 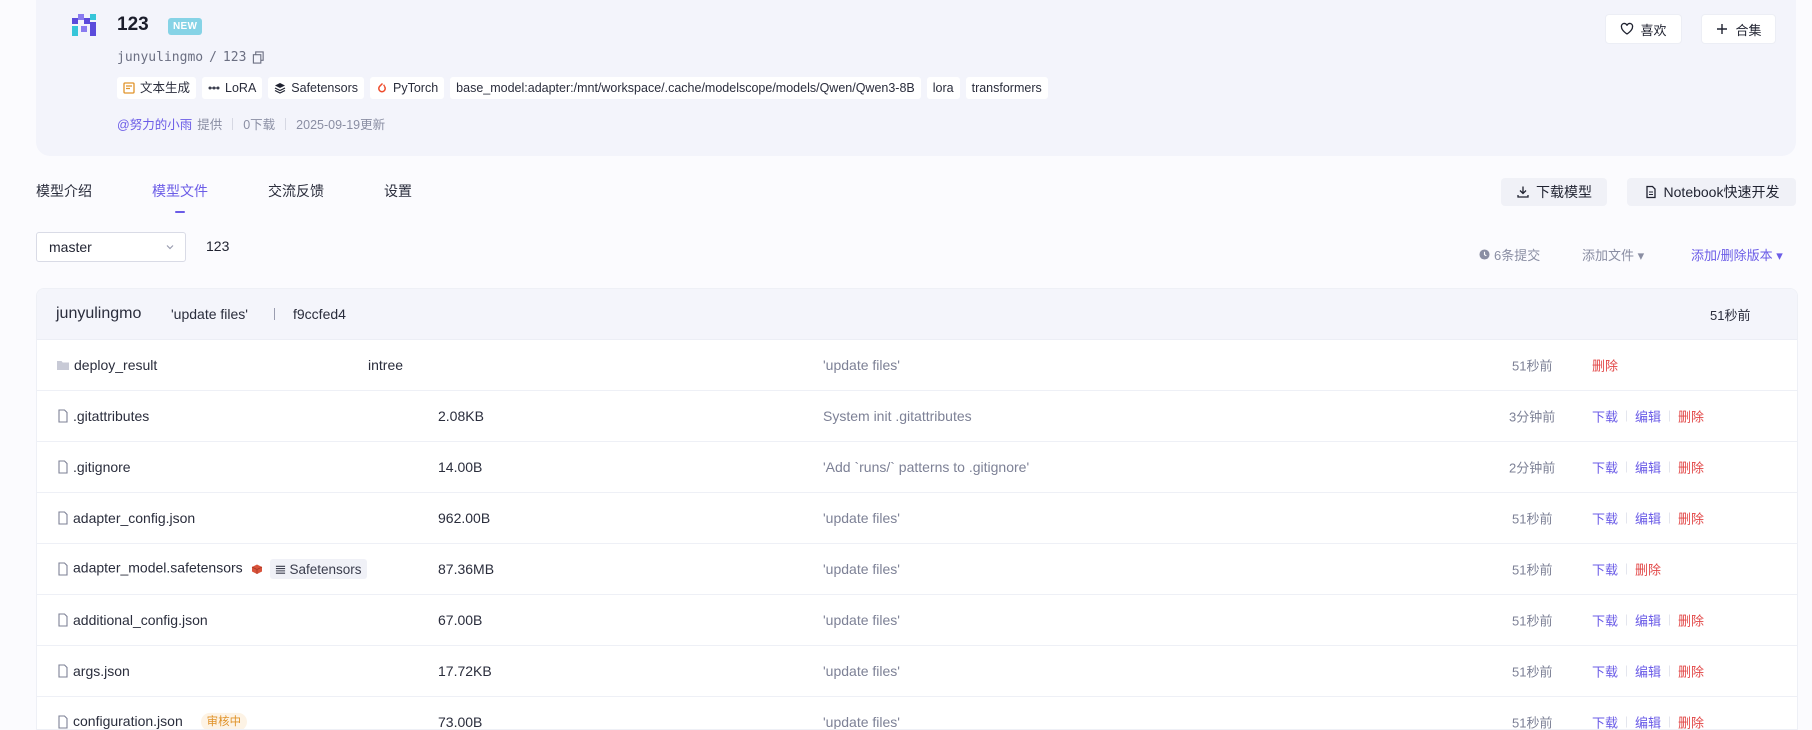 What do you see at coordinates (340, 123) in the screenshot?
I see `update-date: 2025-09-19更新` at bounding box center [340, 123].